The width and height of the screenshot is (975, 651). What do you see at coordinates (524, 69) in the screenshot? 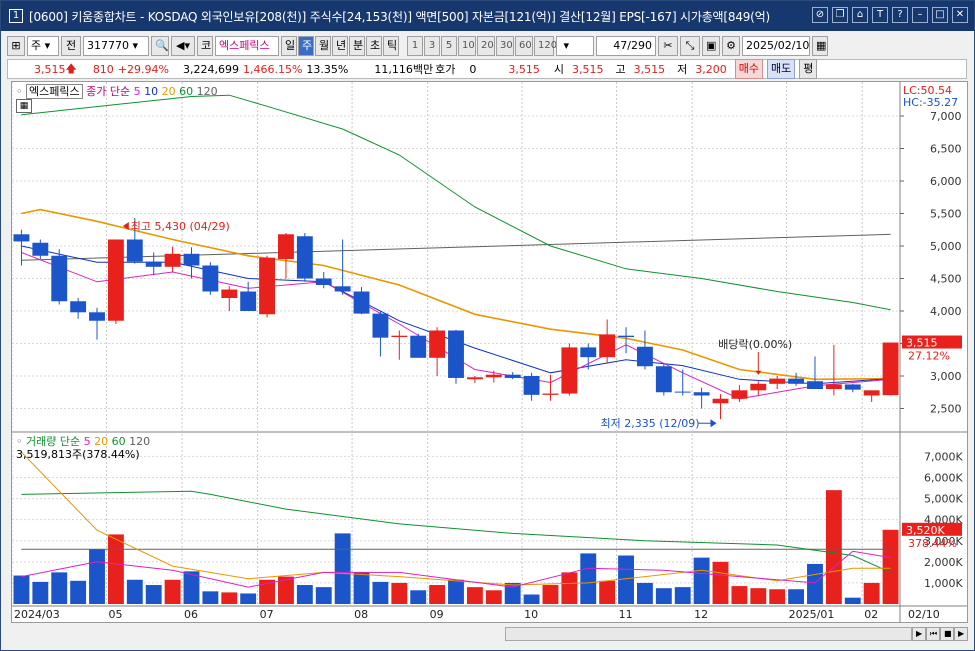
I see `hoga-price: 3,515` at bounding box center [524, 69].